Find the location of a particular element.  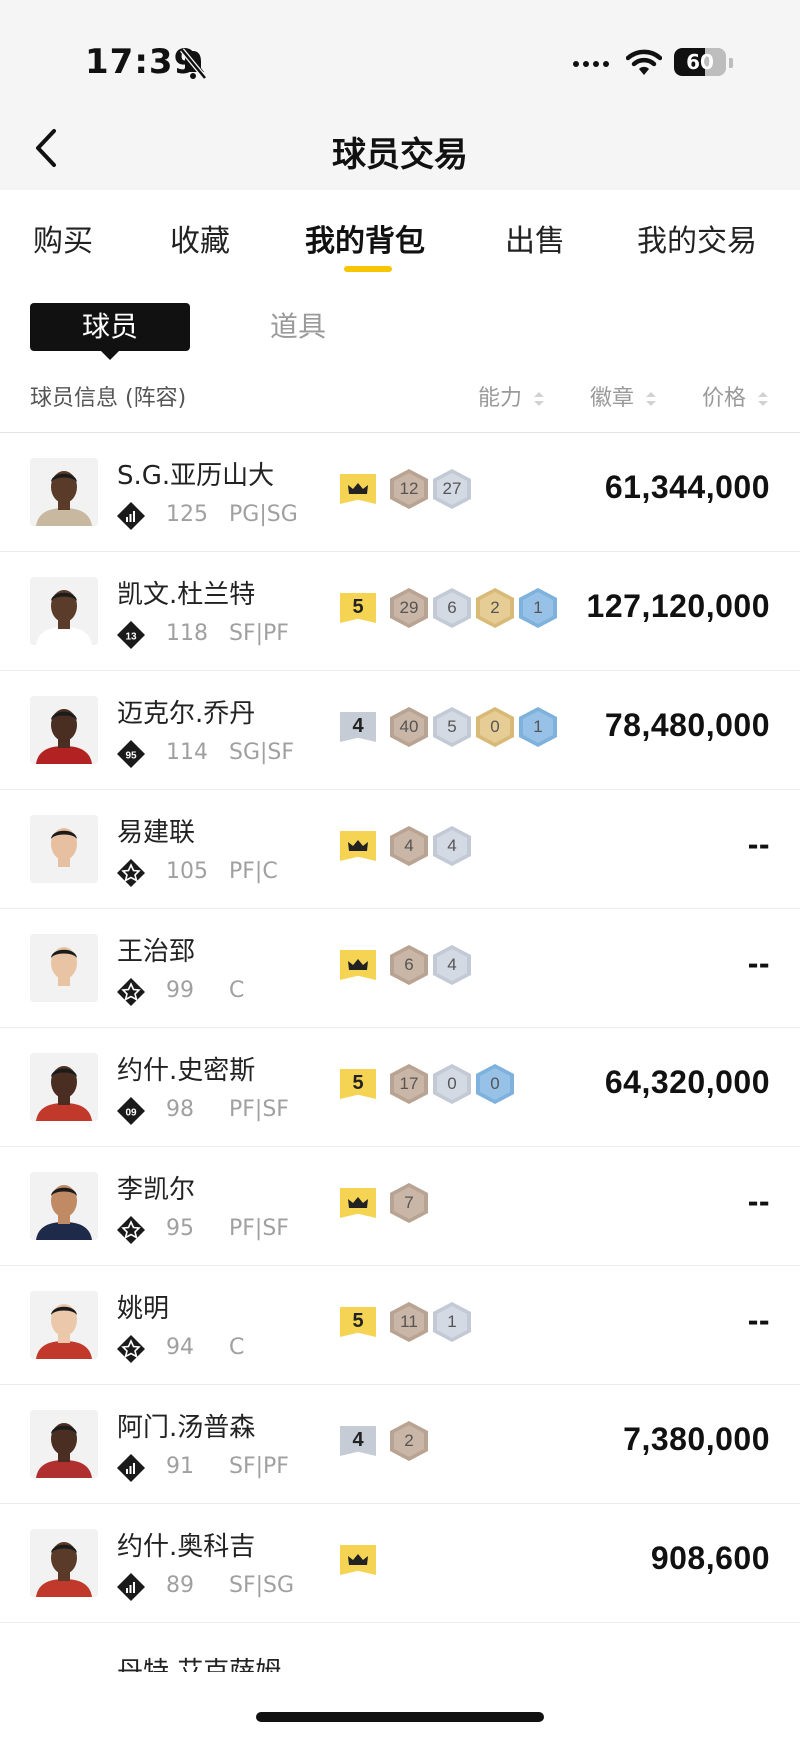

cellular-signal-icon is located at coordinates (593, 61).